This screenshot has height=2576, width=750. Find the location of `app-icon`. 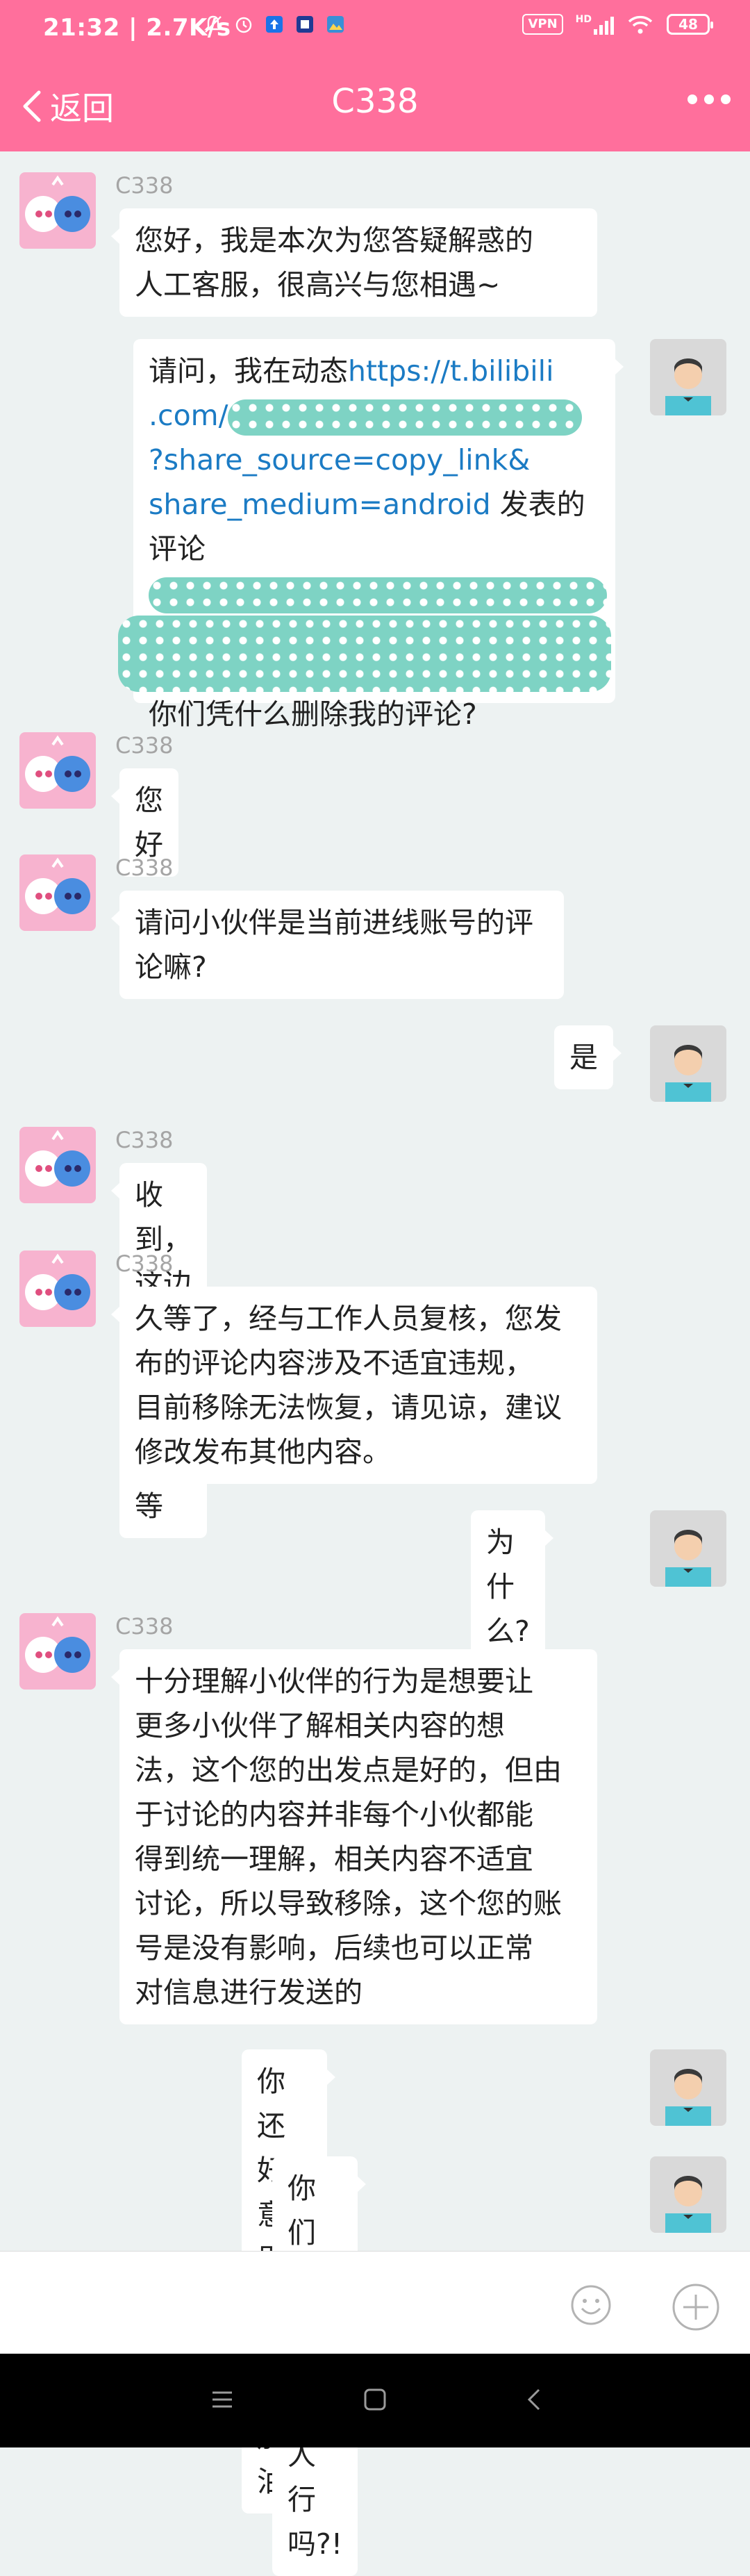

app-icon is located at coordinates (305, 24).